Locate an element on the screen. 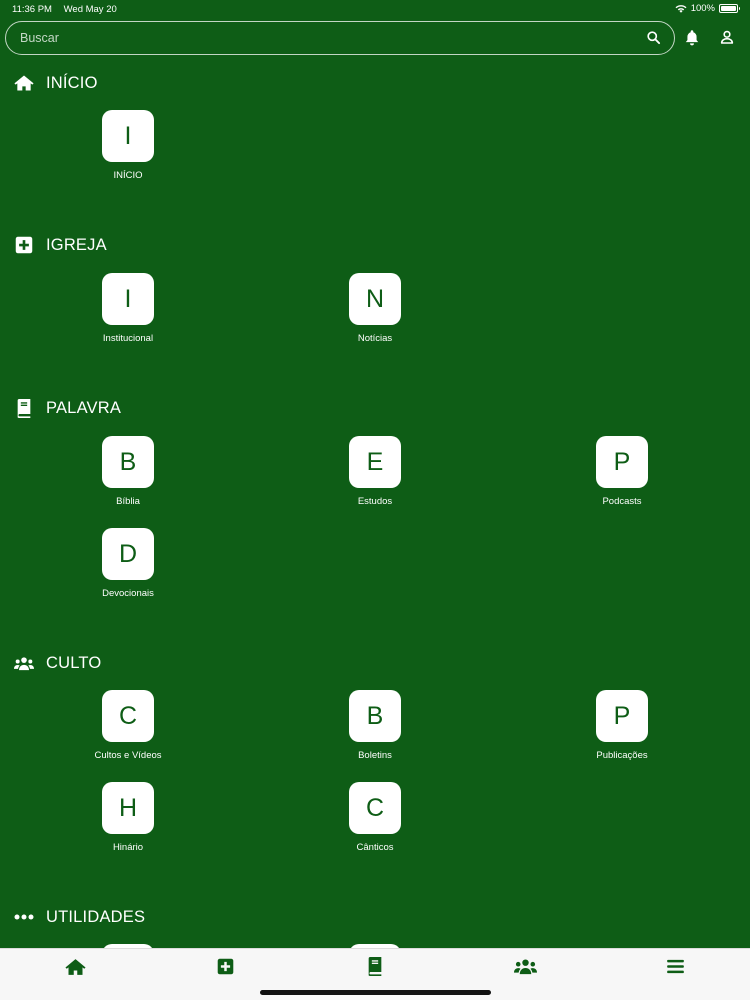 Image resolution: width=750 pixels, height=1000 pixels. tile-label: Estudos is located at coordinates (375, 501).